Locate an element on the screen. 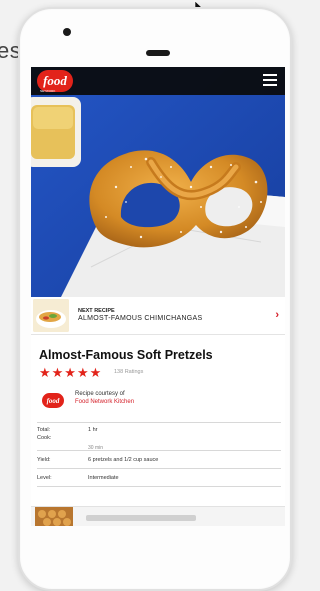  ratings-count: 138 Ratings is located at coordinates (128, 372).